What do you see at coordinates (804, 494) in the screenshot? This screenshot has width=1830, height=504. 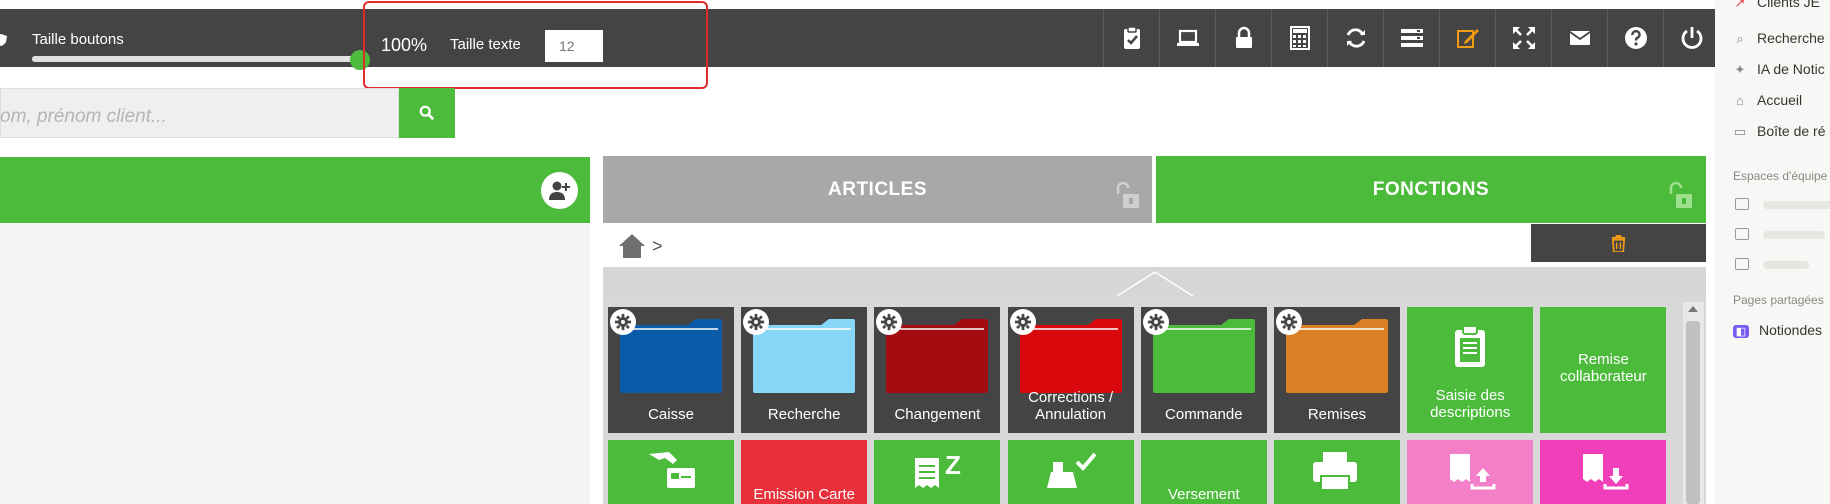 I see `tile-label: Emission Carte` at bounding box center [804, 494].